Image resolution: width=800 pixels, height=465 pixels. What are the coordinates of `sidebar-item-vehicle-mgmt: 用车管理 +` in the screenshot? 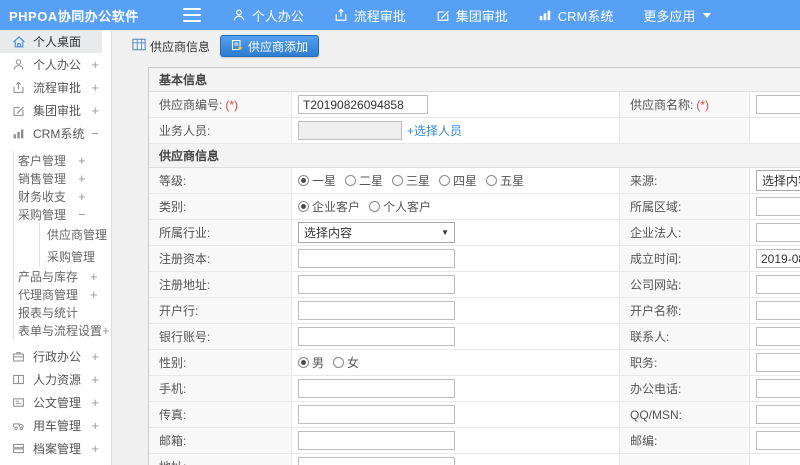 It's located at (55, 425).